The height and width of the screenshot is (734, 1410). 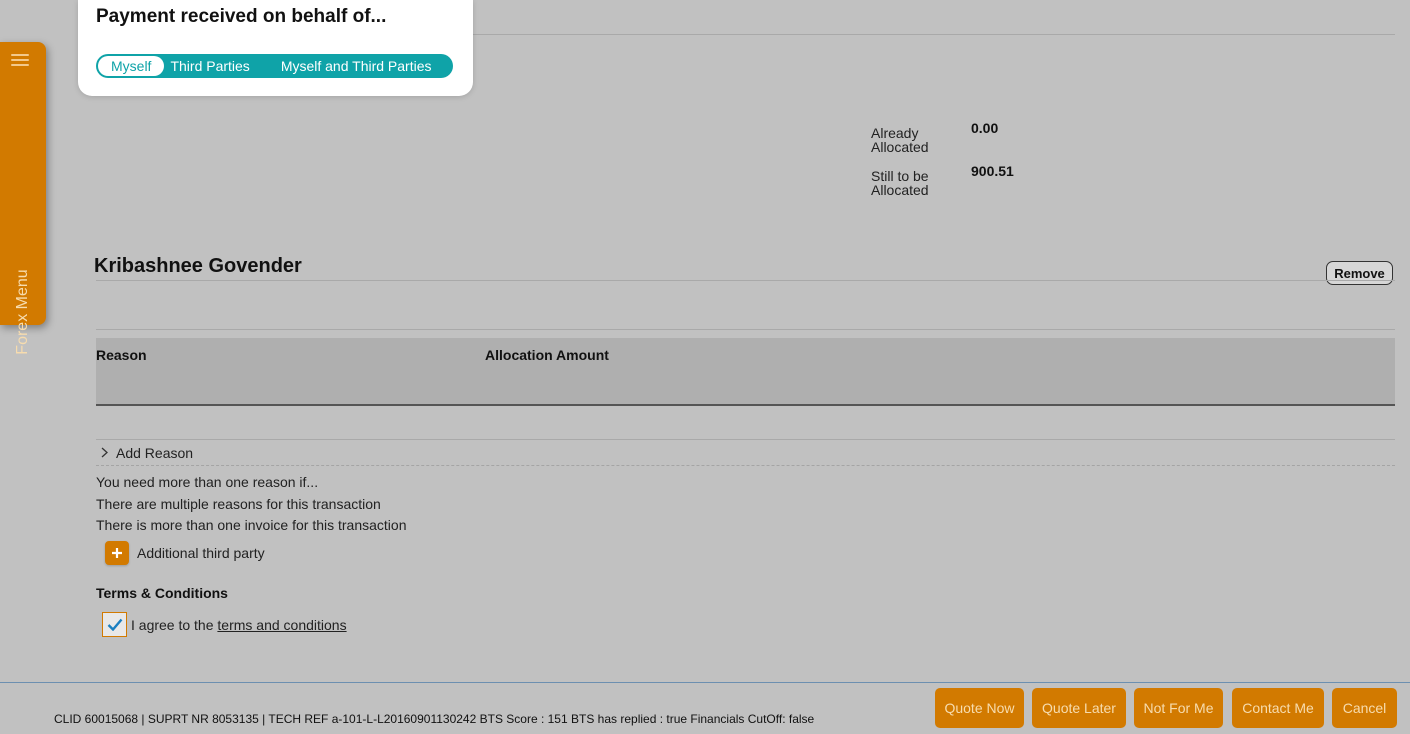 I want to click on chevron-right-icon, so click(x=108, y=453).